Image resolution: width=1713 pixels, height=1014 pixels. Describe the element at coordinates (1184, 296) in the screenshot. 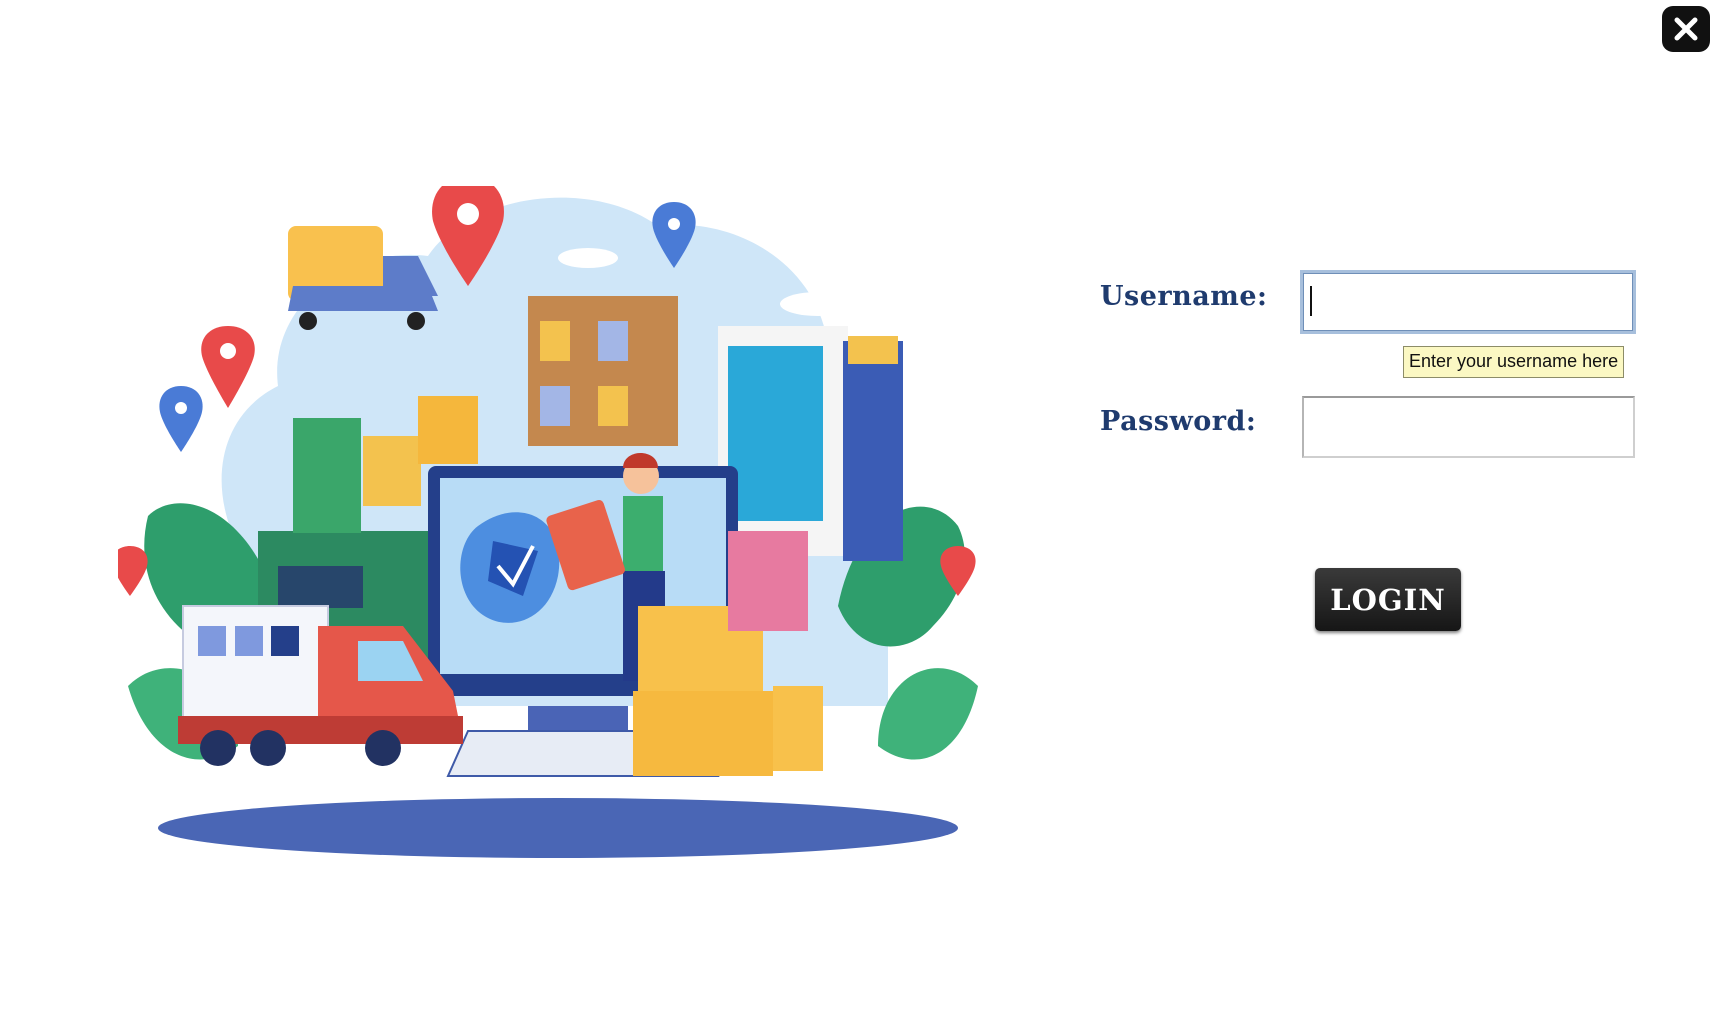

I see `username-label: Username:` at that location.